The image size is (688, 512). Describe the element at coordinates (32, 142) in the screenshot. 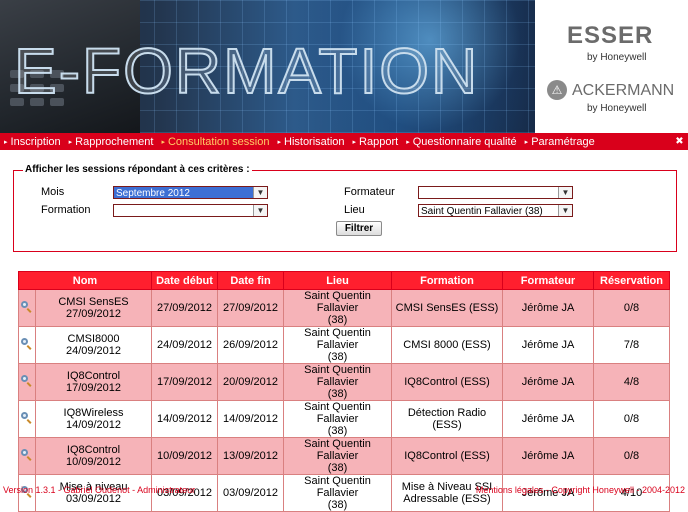

I see `menu-item-inscription: ▸ Inscription` at that location.